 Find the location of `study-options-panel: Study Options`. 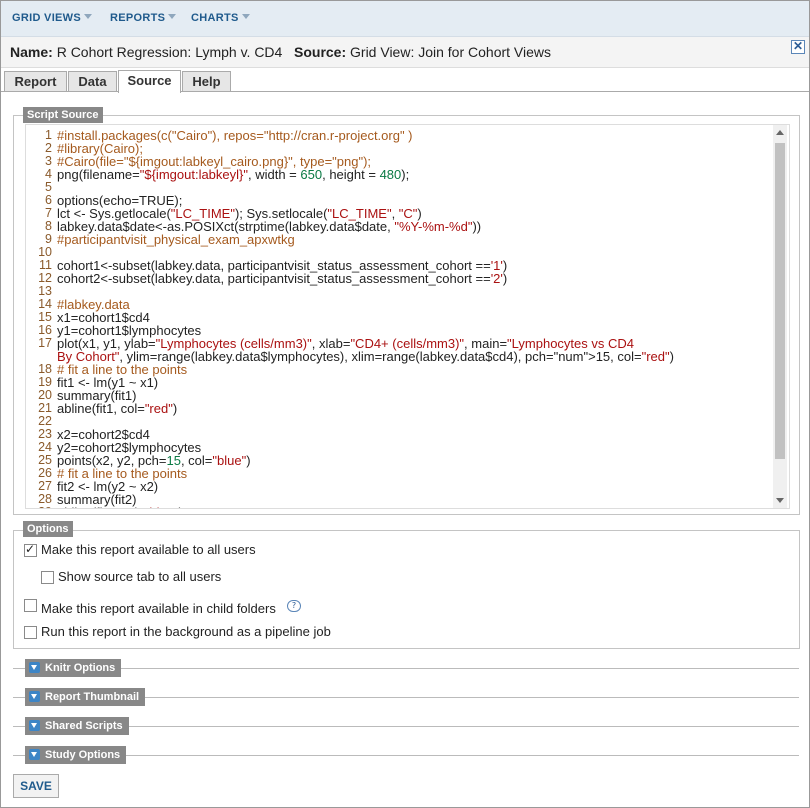

study-options-panel: Study Options is located at coordinates (406, 756).